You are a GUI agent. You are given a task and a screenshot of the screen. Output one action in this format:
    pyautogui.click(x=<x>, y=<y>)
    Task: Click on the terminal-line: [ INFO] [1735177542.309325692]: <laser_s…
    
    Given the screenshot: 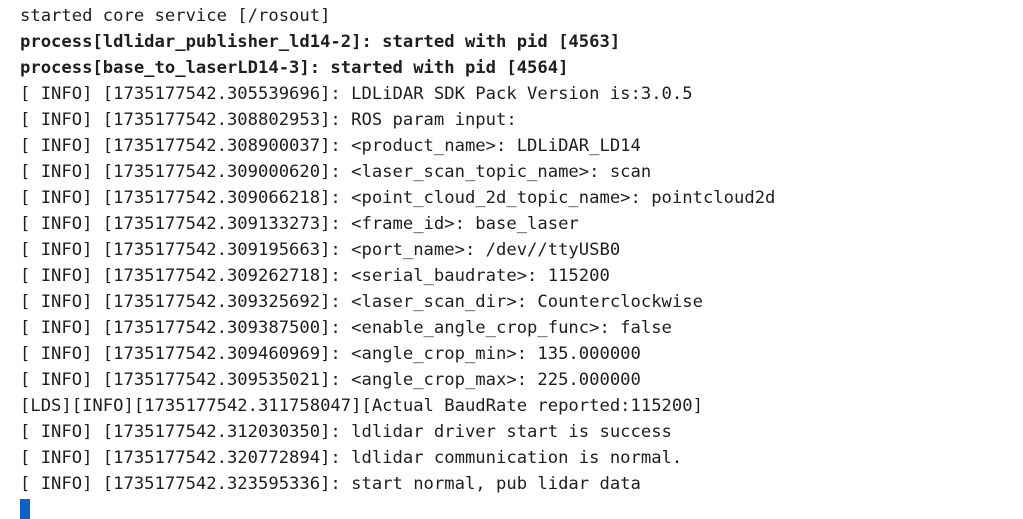 What is the action you would take?
    pyautogui.click(x=361, y=302)
    